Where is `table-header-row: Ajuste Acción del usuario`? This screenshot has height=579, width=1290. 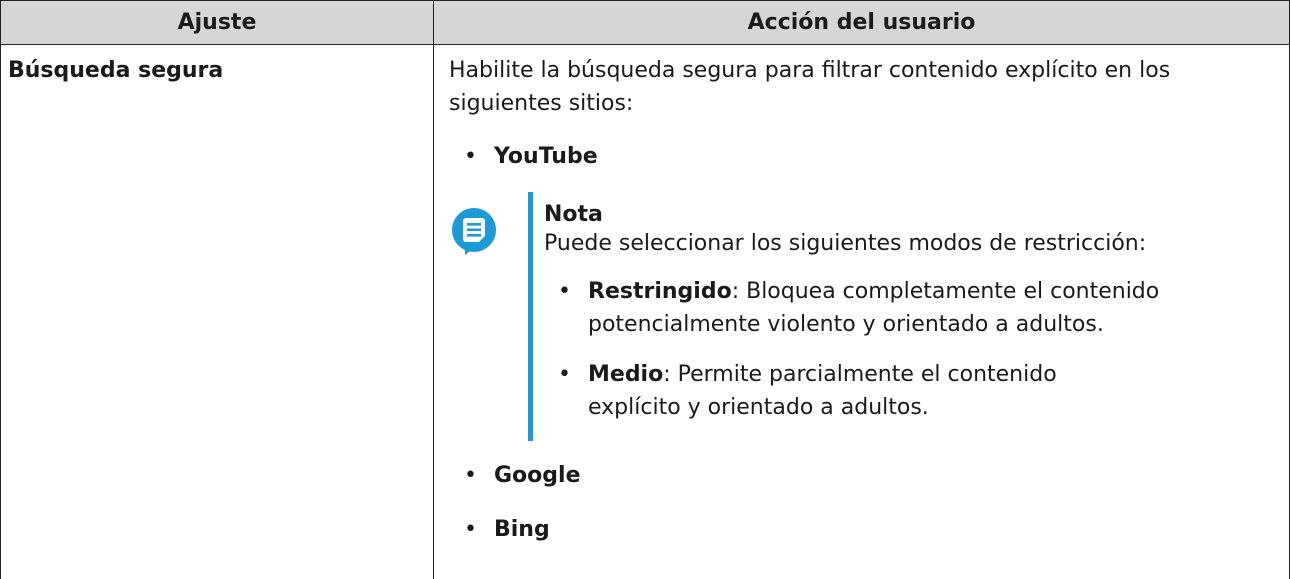
table-header-row: Ajuste Acción del usuario is located at coordinates (645, 22).